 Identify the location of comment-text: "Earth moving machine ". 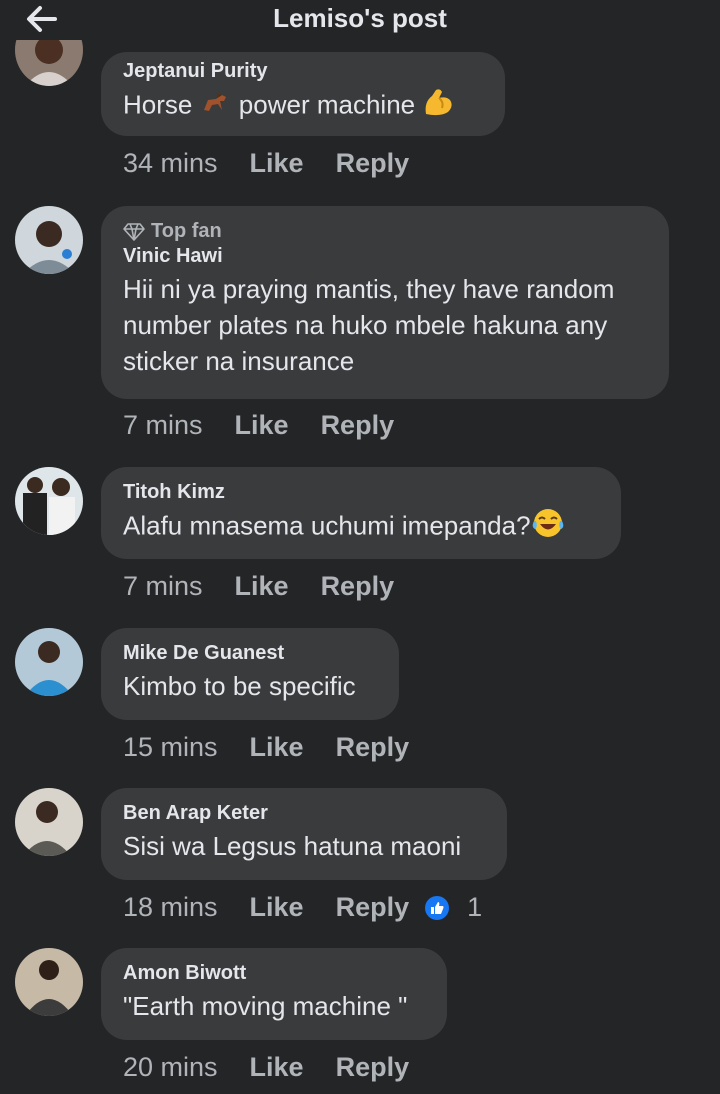
(265, 1006).